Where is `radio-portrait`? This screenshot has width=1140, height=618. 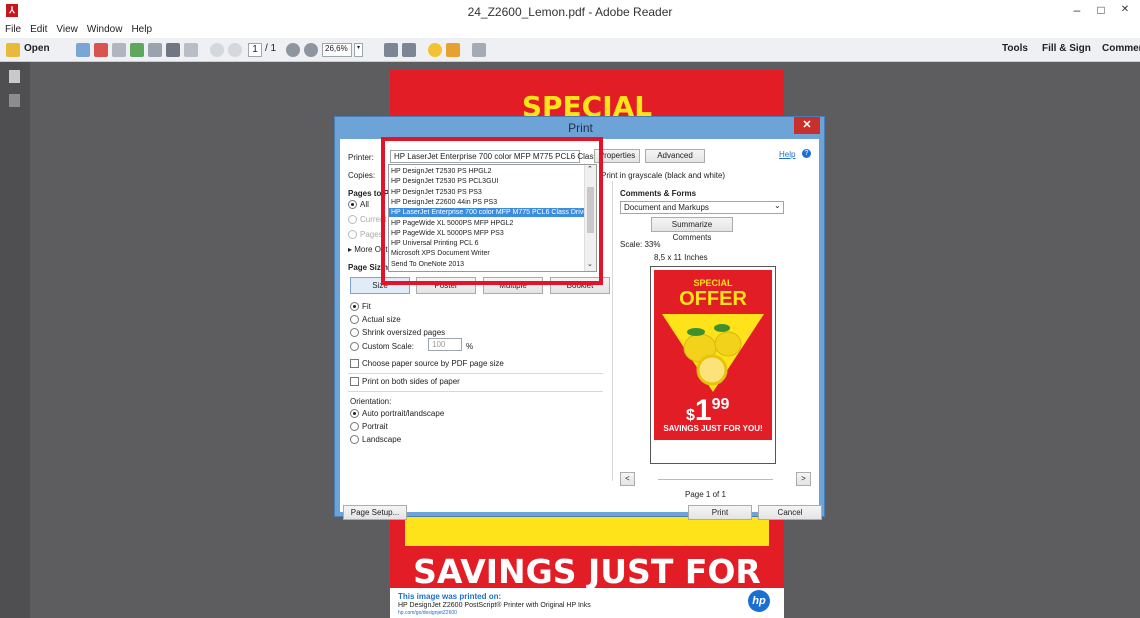
radio-portrait is located at coordinates (354, 426).